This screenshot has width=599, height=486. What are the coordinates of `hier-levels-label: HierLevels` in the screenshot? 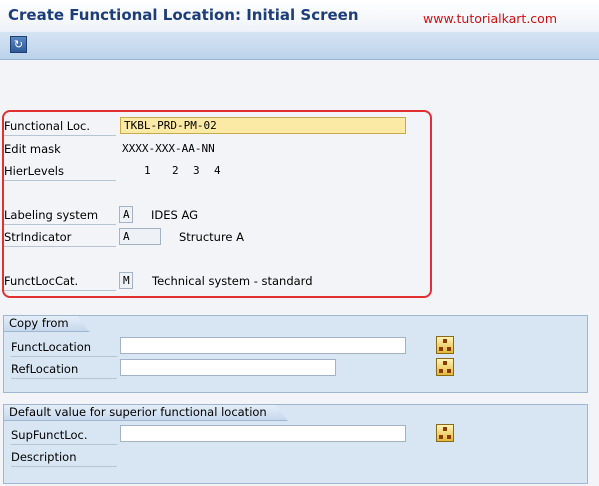 It's located at (60, 172).